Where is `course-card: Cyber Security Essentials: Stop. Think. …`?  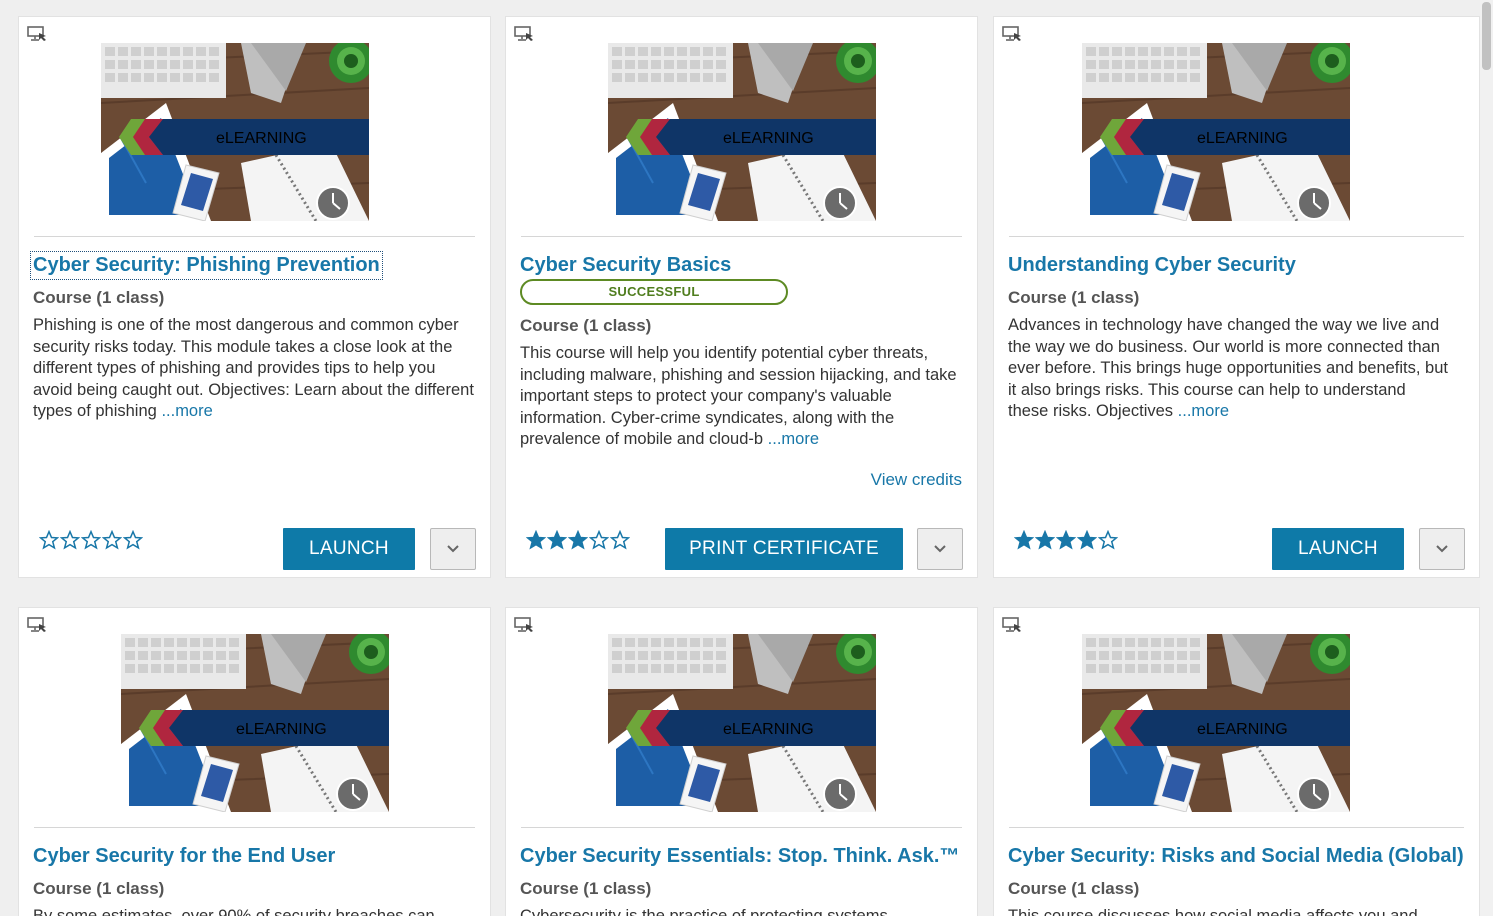 course-card: Cyber Security Essentials: Stop. Think. … is located at coordinates (741, 761).